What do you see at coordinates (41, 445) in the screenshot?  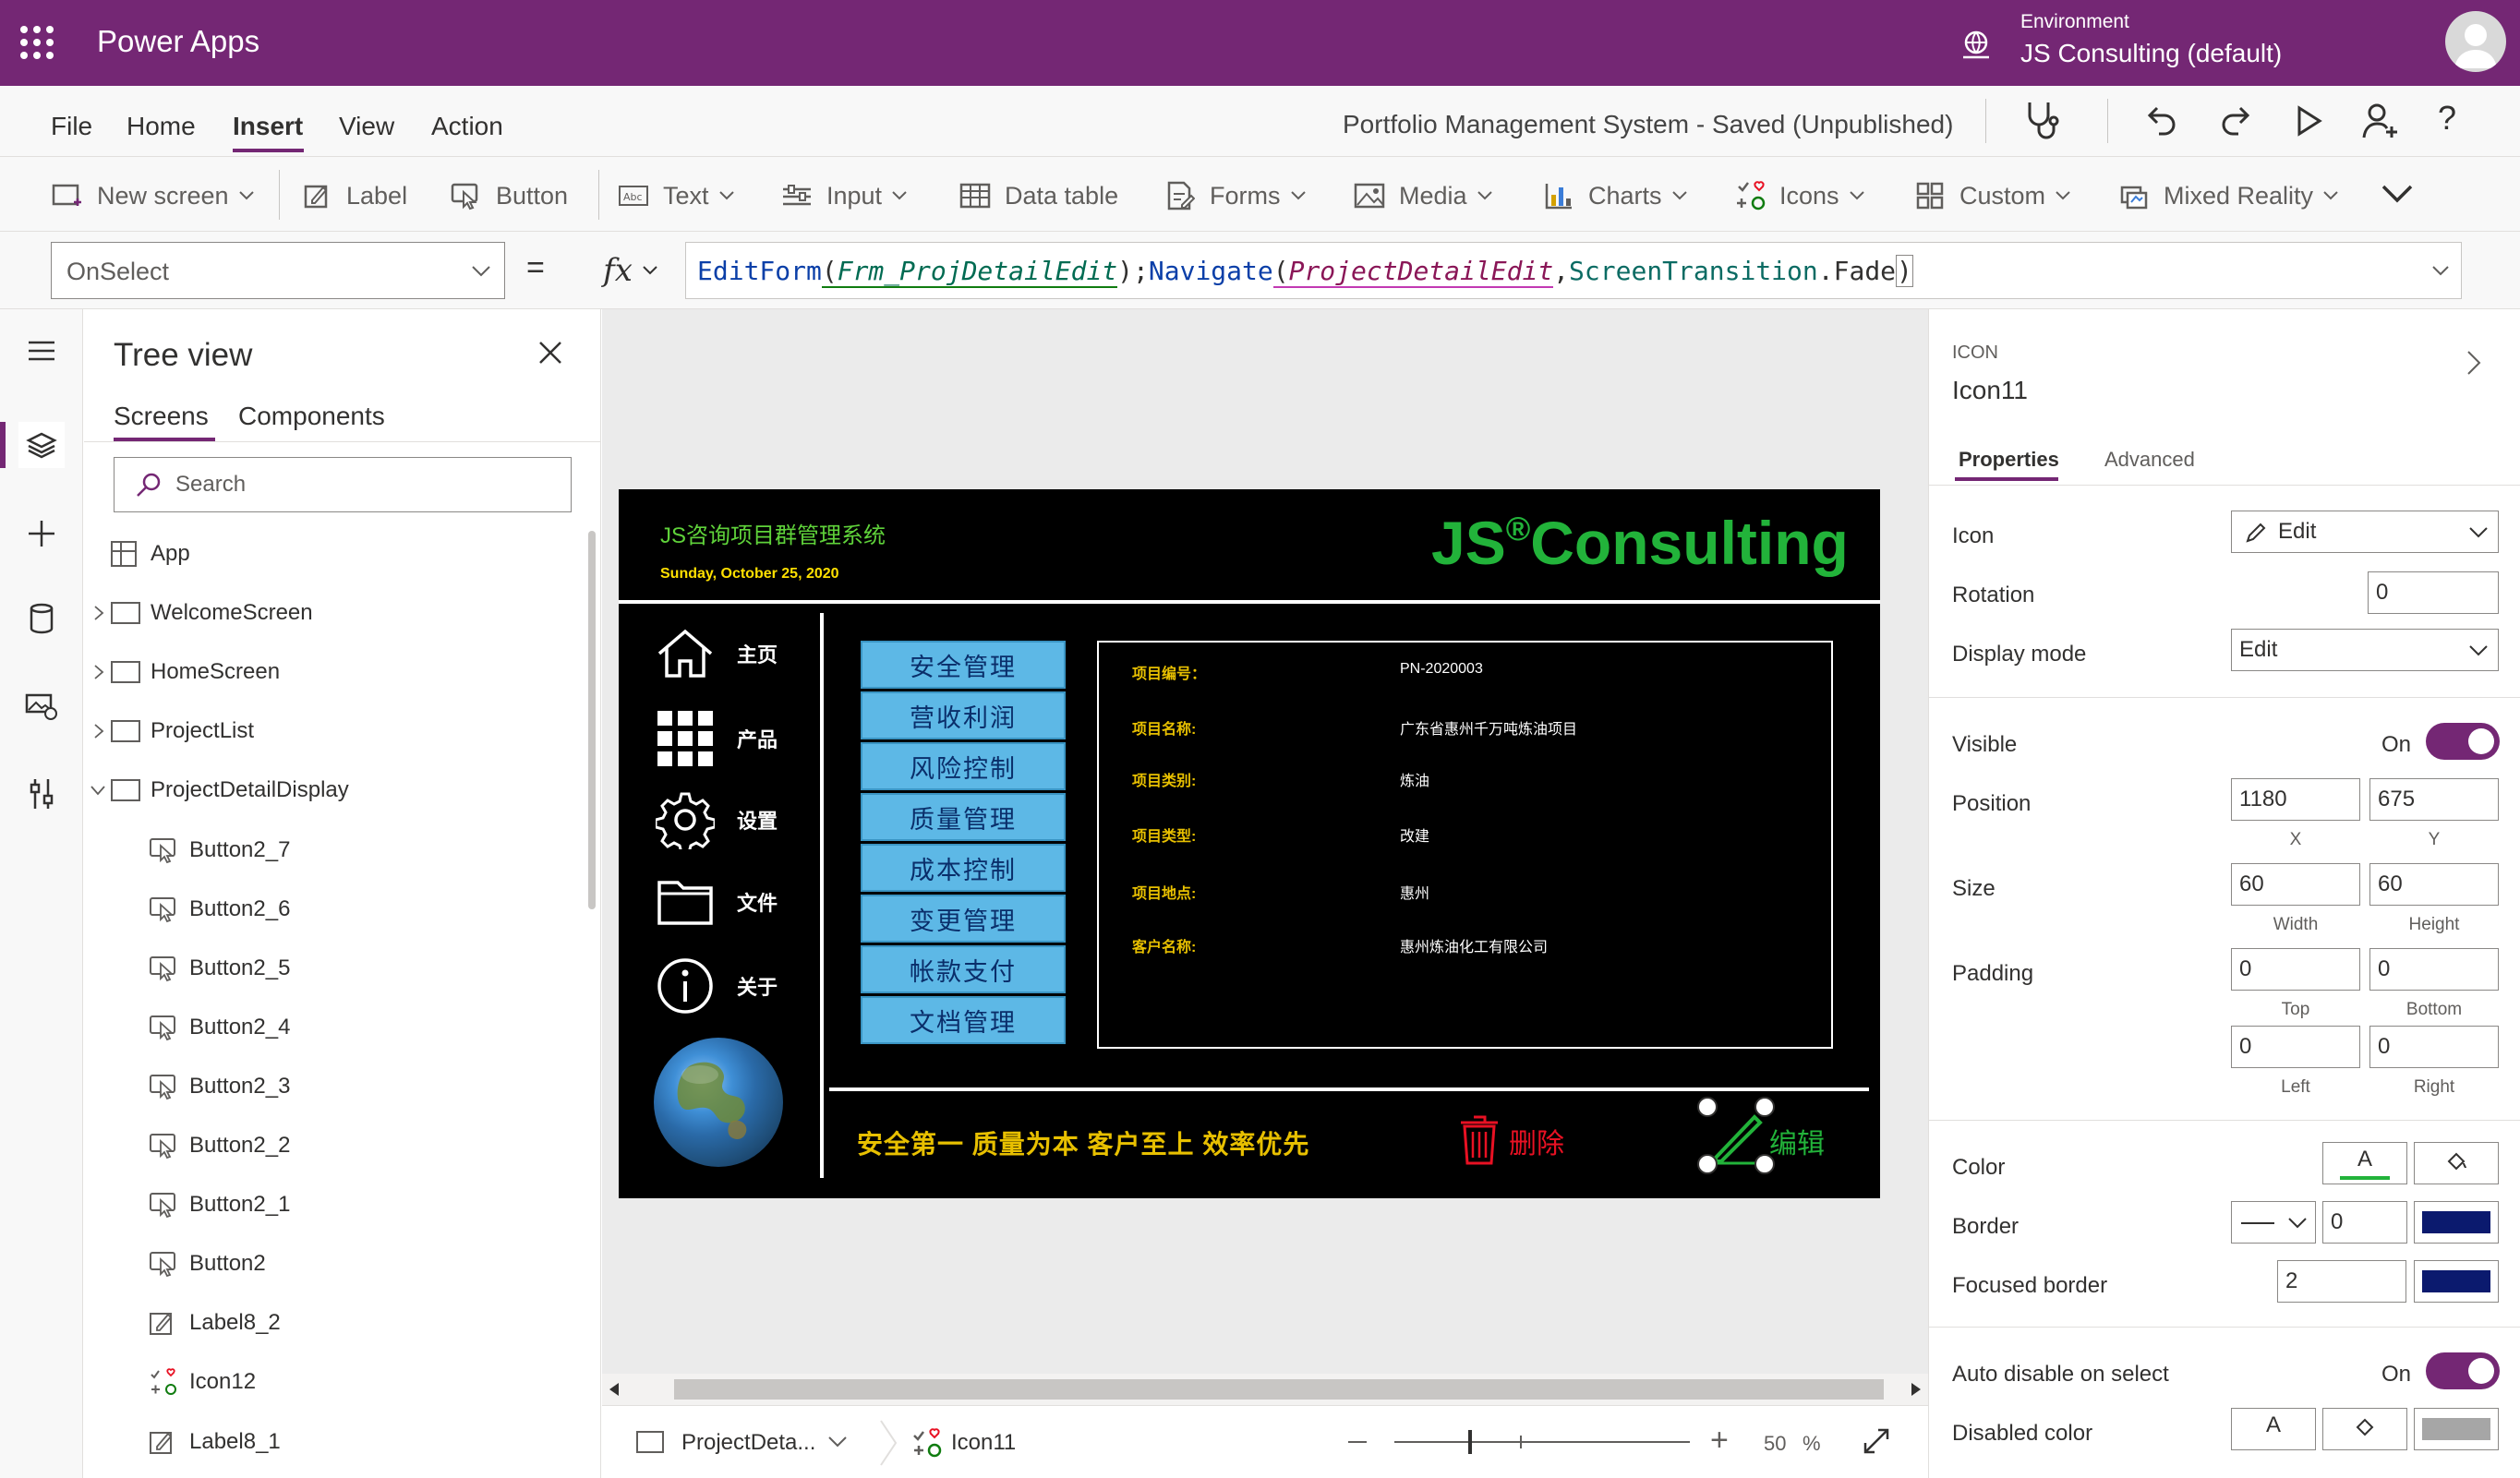 I see `tree-view-layers-icon` at bounding box center [41, 445].